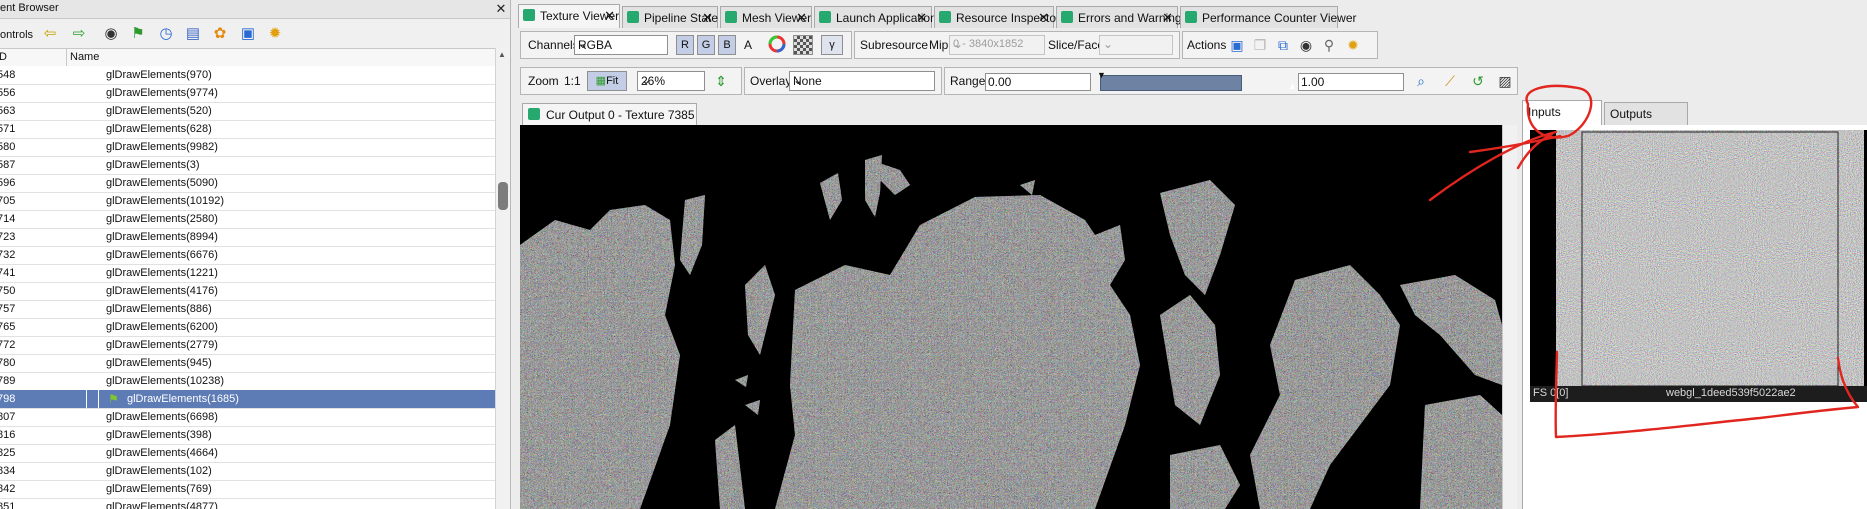  I want to click on table-row: 789 glDrawElements(10238), so click(247, 381).